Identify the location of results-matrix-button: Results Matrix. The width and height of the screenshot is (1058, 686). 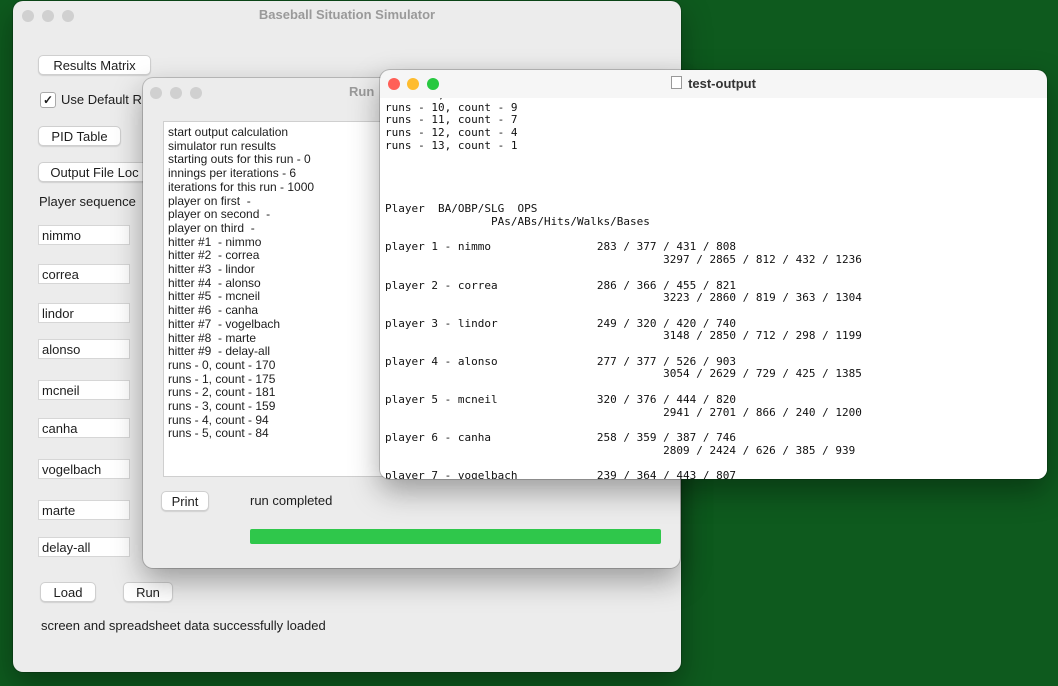
(94, 65).